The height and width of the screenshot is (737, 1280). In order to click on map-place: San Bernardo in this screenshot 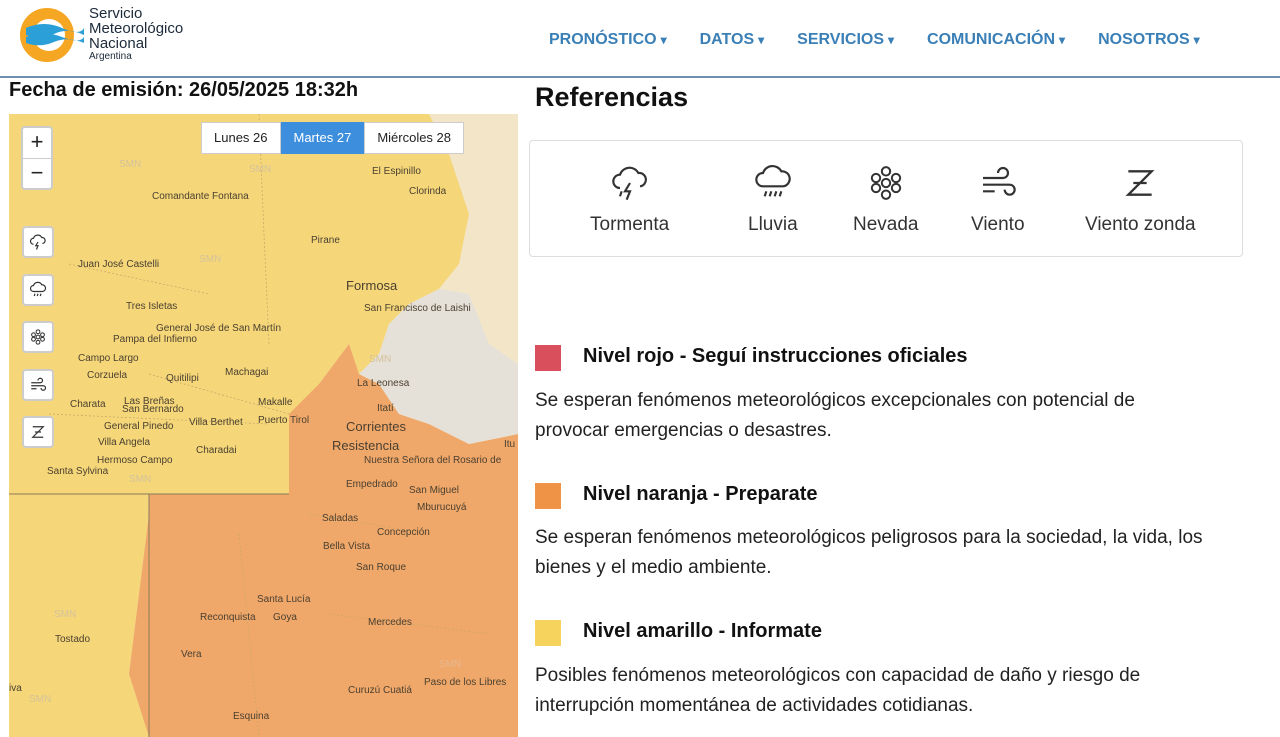, I will do `click(153, 409)`.